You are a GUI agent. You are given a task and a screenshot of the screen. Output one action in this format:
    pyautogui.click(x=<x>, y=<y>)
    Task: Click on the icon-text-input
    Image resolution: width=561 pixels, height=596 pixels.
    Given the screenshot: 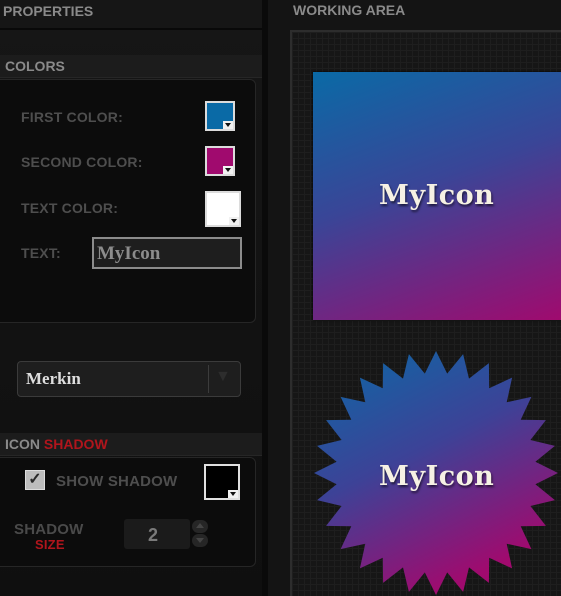 What is the action you would take?
    pyautogui.click(x=167, y=253)
    